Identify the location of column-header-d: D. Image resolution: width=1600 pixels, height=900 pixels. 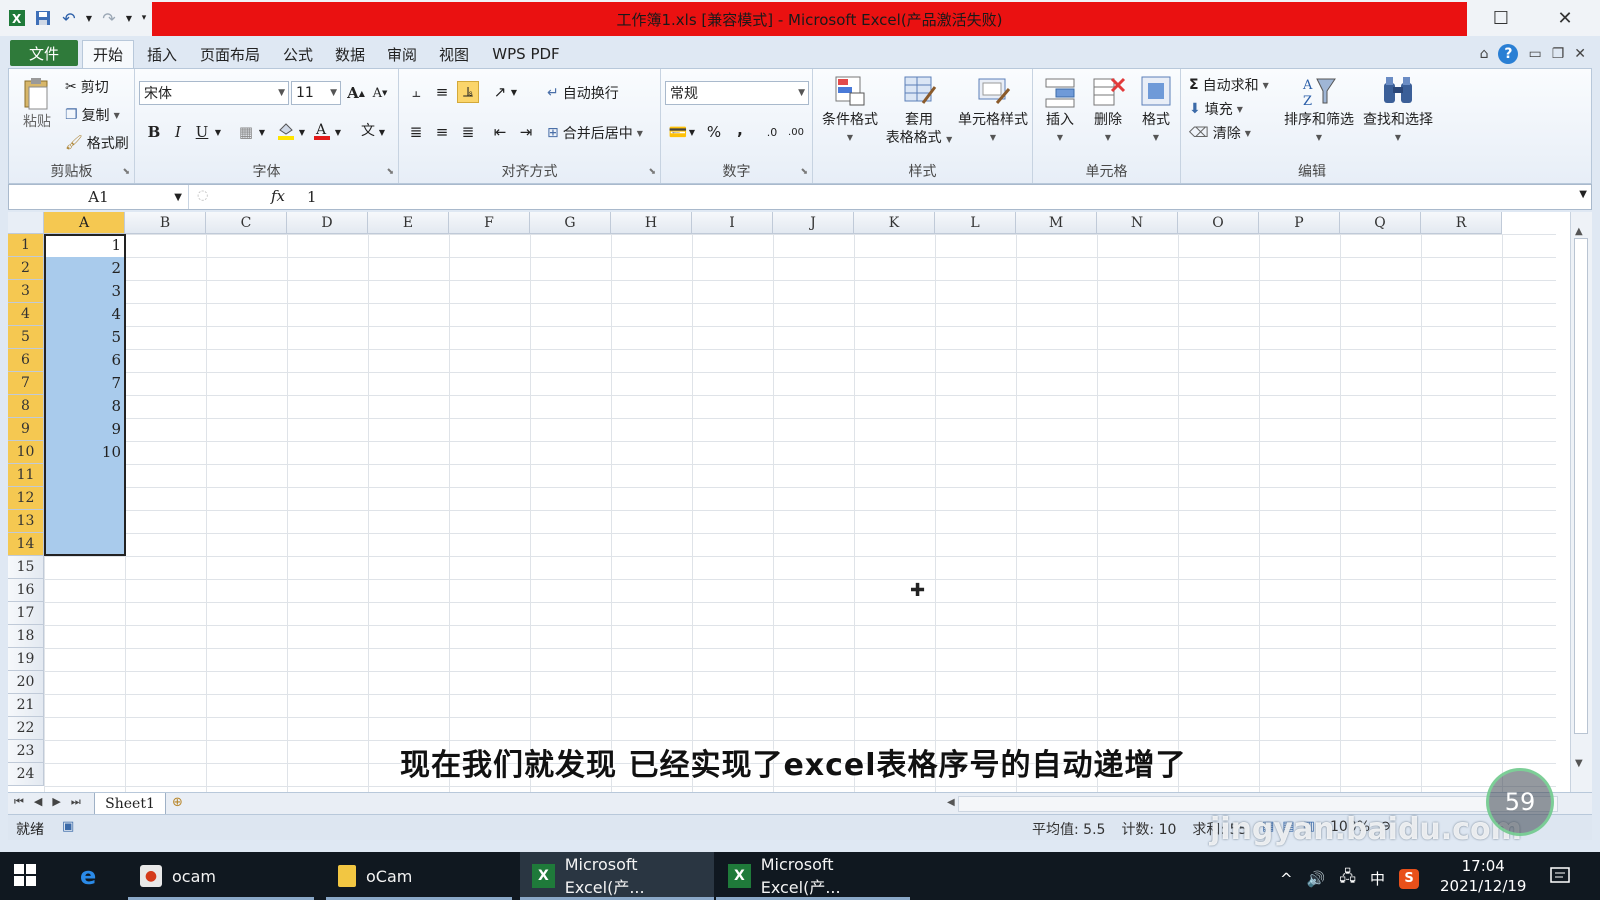
(327, 223).